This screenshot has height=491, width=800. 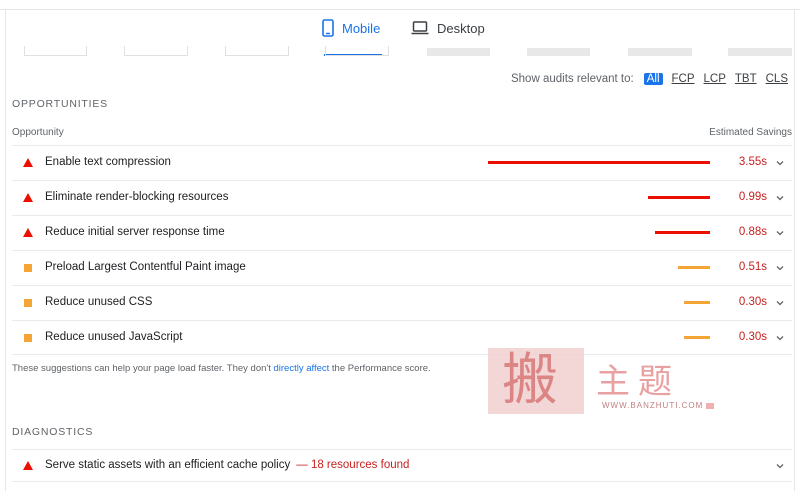 What do you see at coordinates (530, 380) in the screenshot?
I see `watermark-seal-char: 搬` at bounding box center [530, 380].